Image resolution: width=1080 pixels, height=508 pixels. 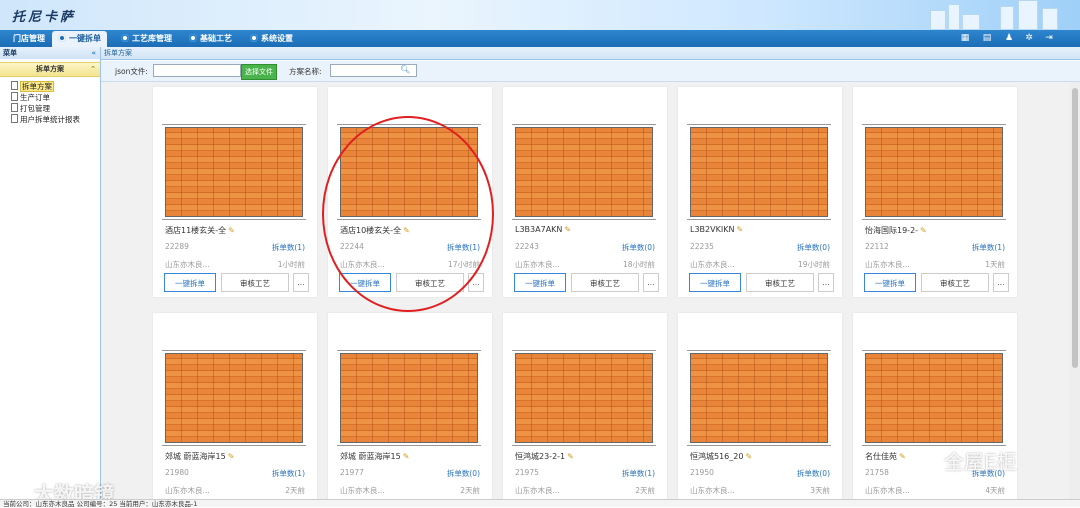 What do you see at coordinates (721, 456) in the screenshot?
I see `plan-name: 恒鸿城516_20 ✎` at bounding box center [721, 456].